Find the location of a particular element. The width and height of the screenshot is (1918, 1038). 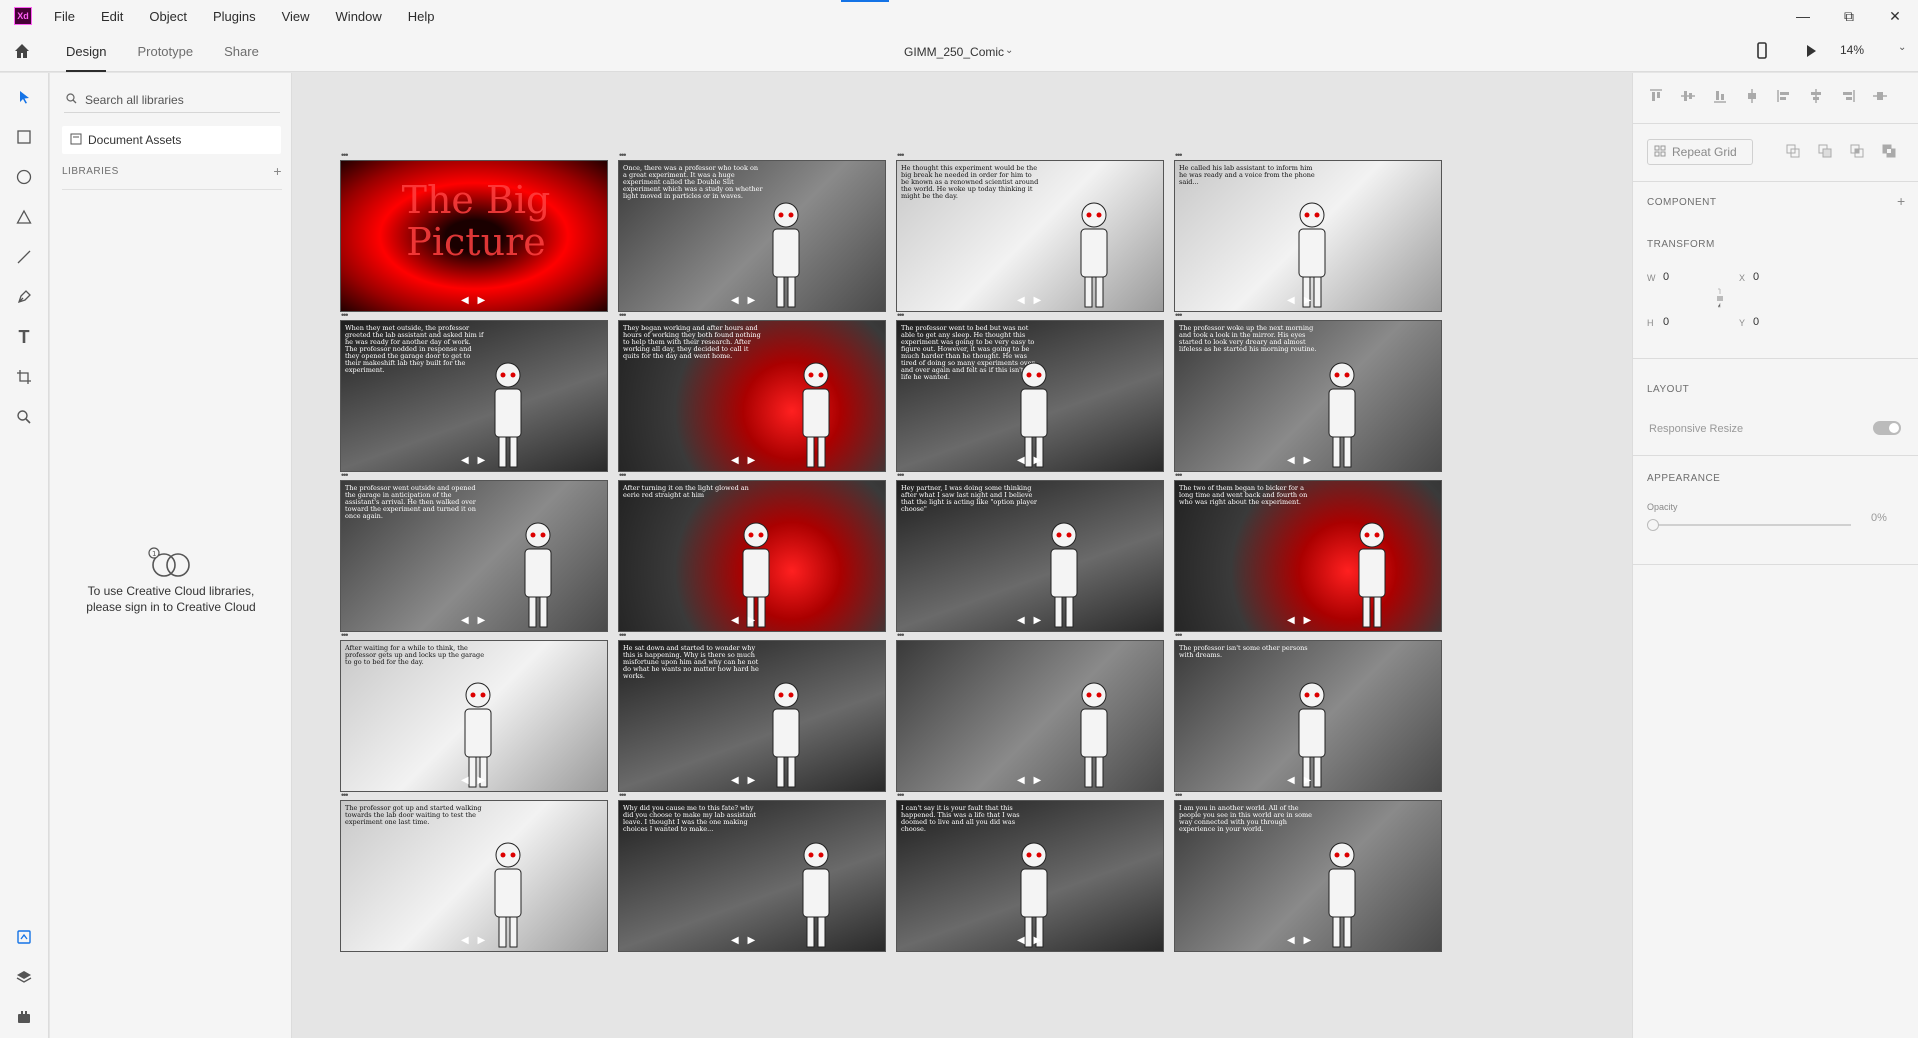

opacity-value: 0% is located at coordinates (1879, 518).